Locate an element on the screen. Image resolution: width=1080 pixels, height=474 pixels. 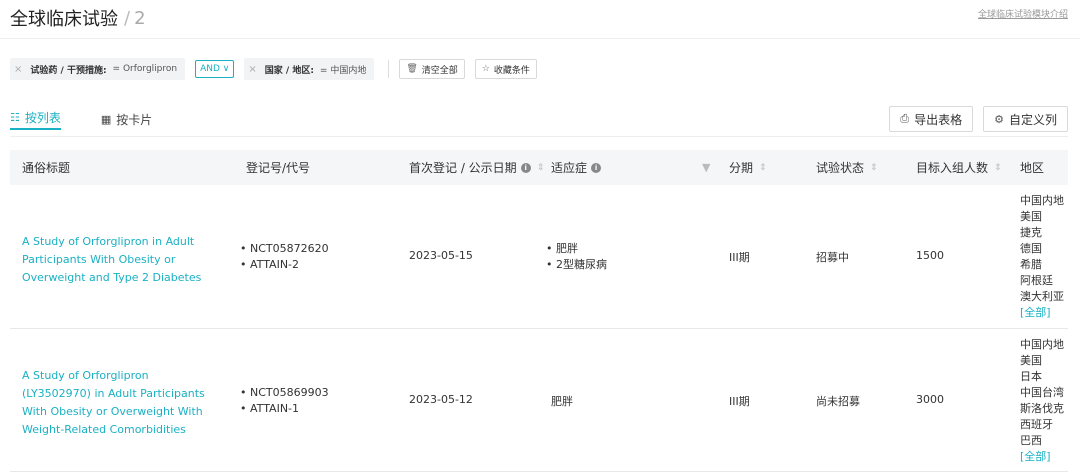
export-icon: ⎙ is located at coordinates (905, 118).